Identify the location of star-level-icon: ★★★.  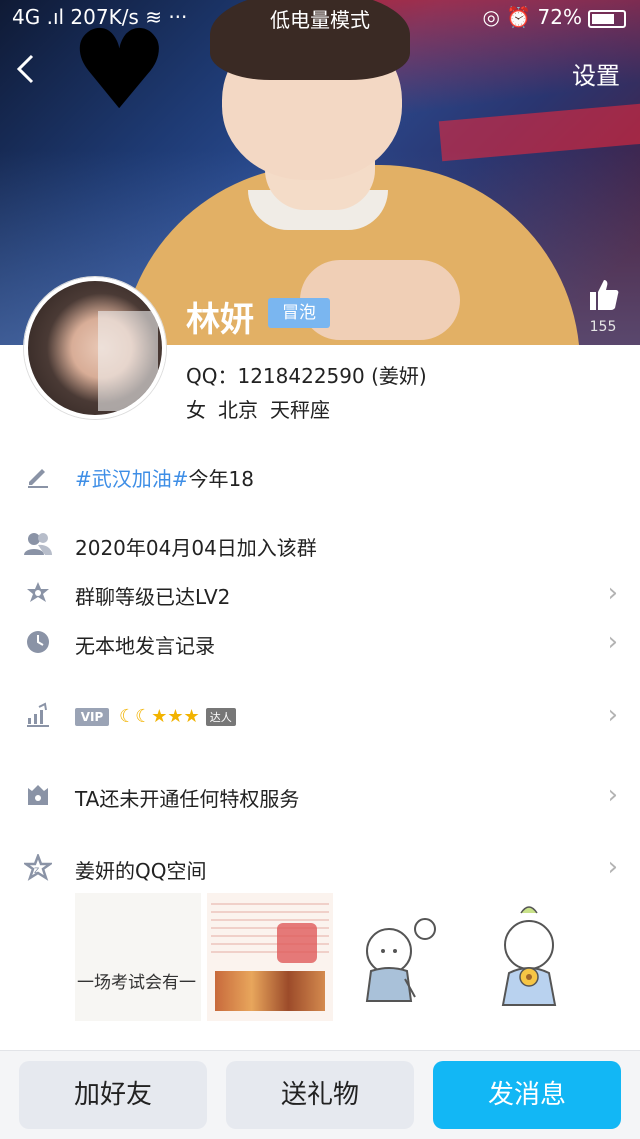
(175, 716).